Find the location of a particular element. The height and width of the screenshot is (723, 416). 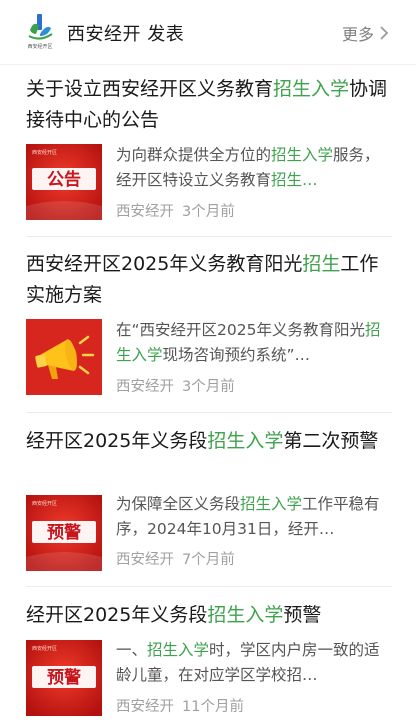

article-time: 7个月前 is located at coordinates (208, 560).